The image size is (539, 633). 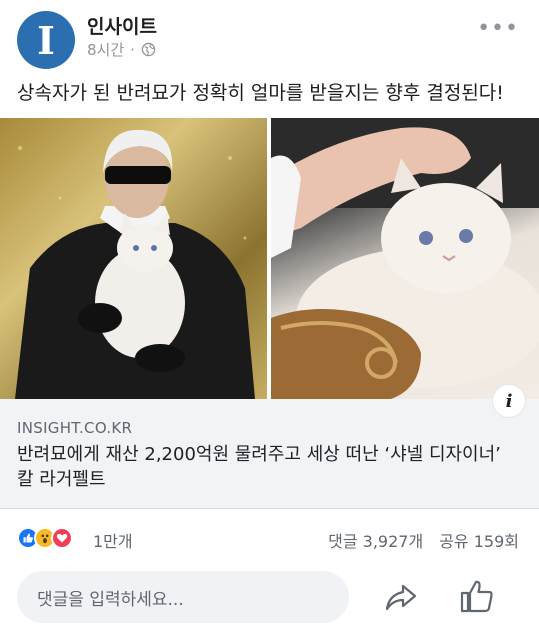 What do you see at coordinates (269, 540) in the screenshot?
I see `reactions-bar: 1만개 댓글 3,927개 공유 159회` at bounding box center [269, 540].